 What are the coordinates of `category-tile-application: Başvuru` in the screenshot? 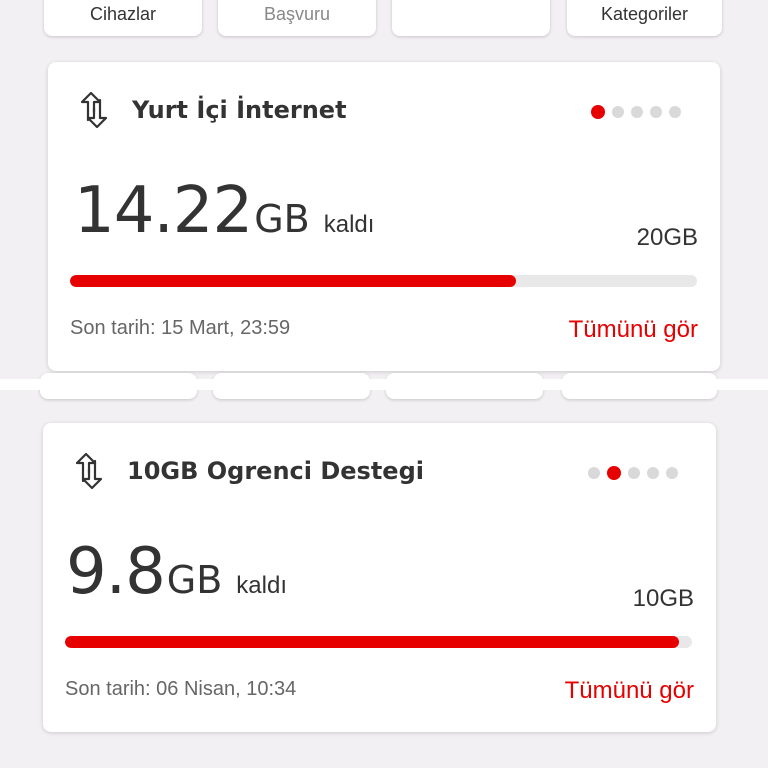 It's located at (297, 18).